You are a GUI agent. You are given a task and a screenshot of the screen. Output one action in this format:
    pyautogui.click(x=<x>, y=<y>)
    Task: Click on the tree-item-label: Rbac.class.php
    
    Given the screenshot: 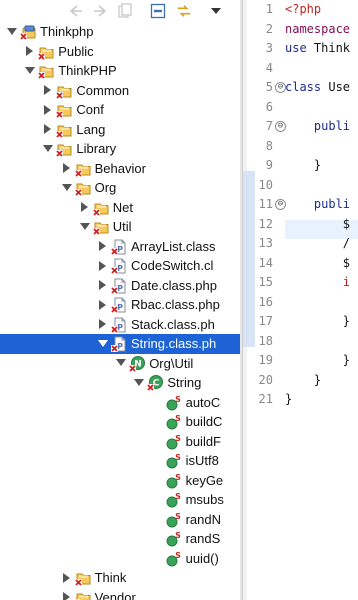 What is the action you would take?
    pyautogui.click(x=175, y=304)
    